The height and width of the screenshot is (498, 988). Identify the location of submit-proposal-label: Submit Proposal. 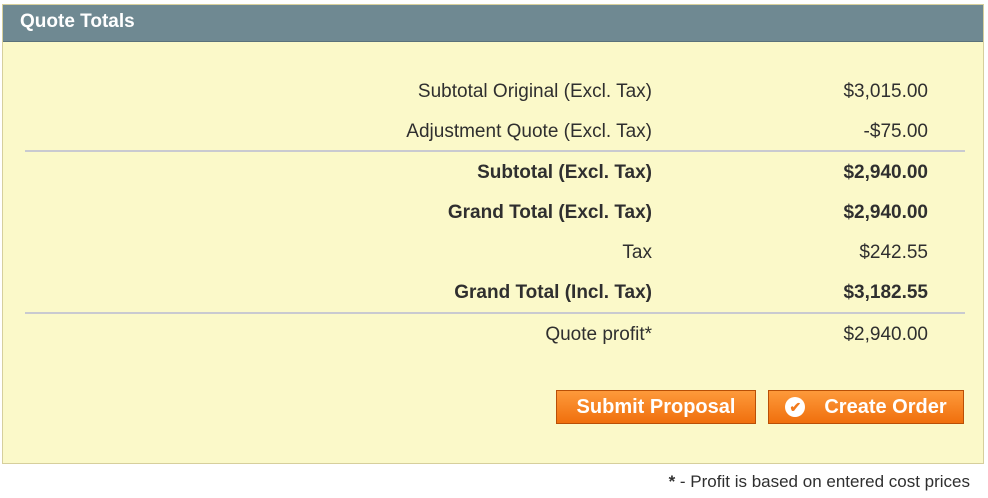
(656, 406).